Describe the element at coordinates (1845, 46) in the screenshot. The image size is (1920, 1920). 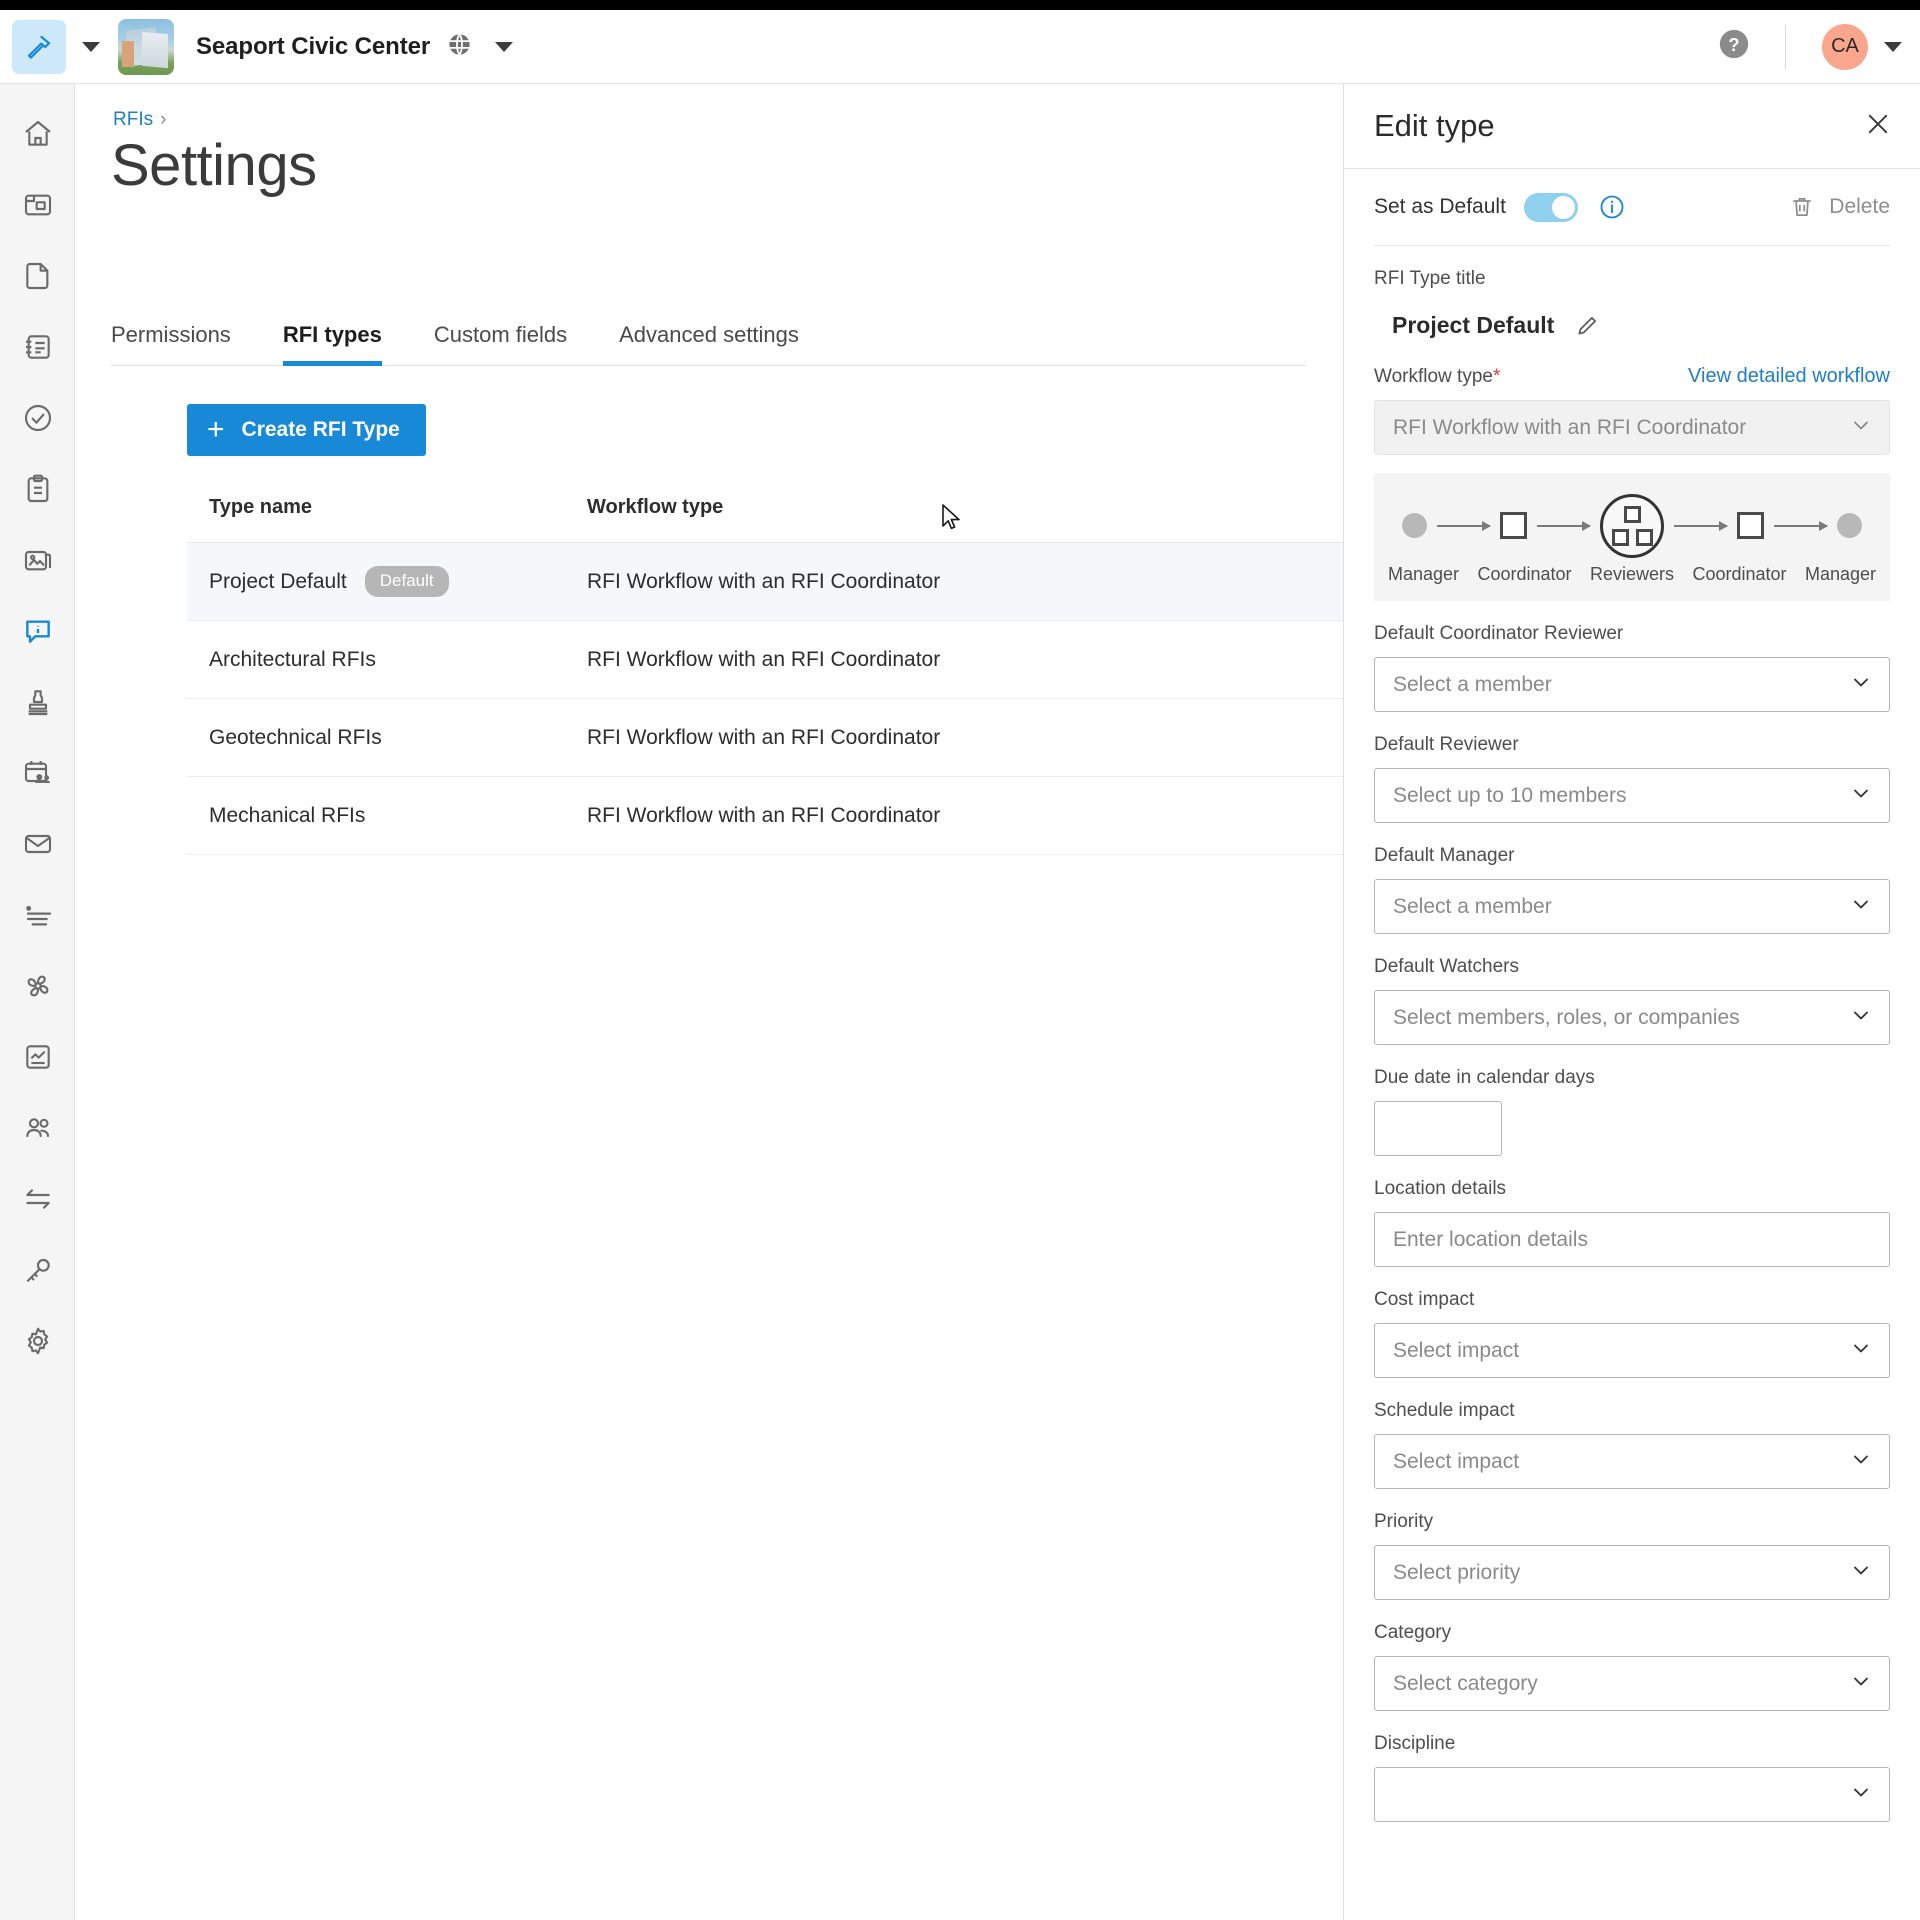
I see `avatar: CA` at that location.